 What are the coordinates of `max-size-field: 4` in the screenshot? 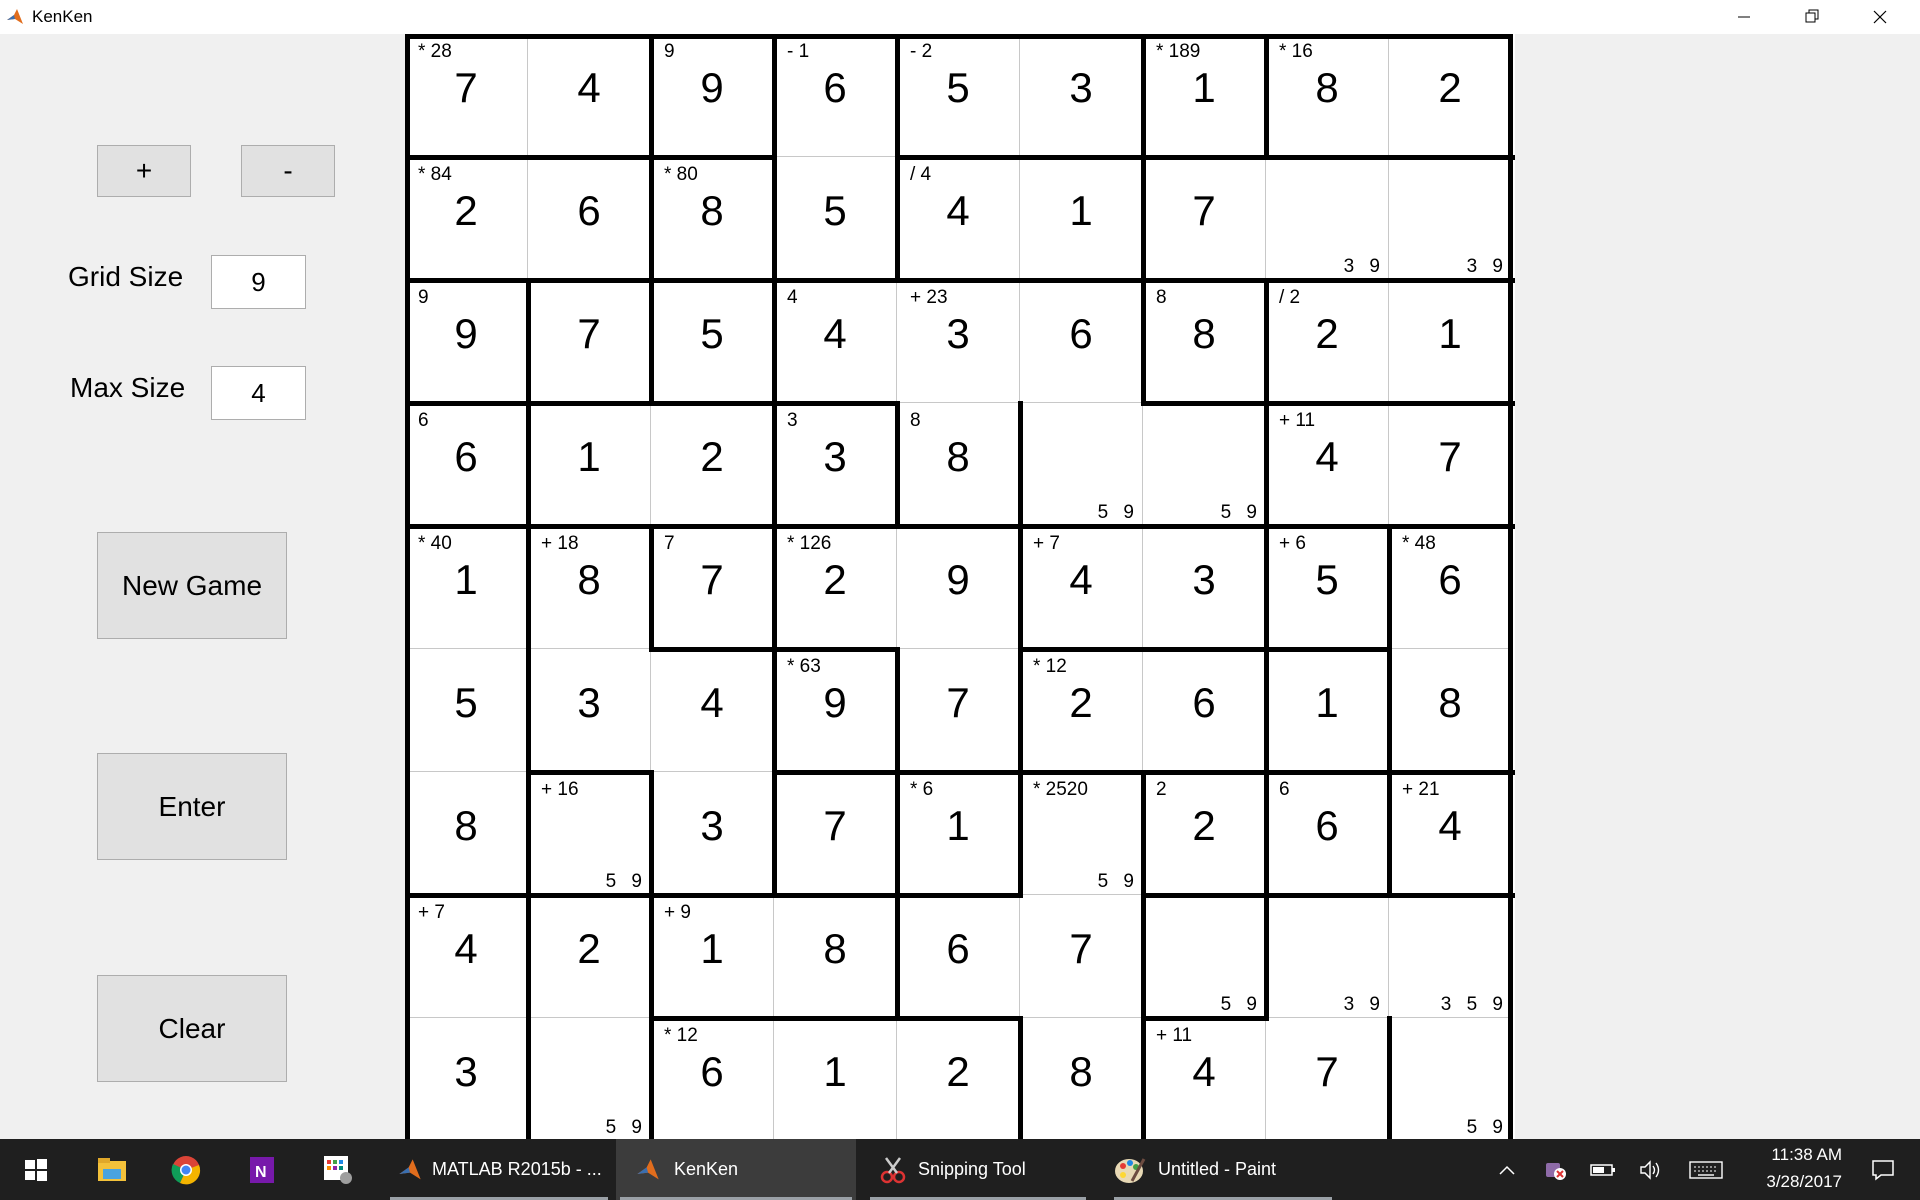 It's located at (258, 393).